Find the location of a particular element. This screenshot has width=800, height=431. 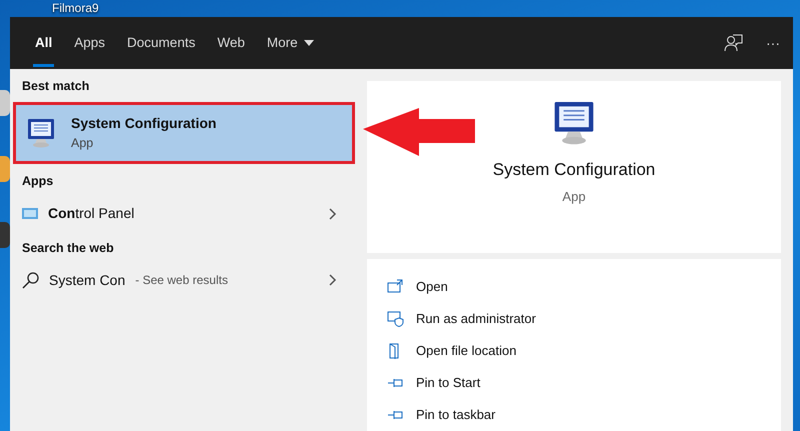

preview-title: System Configuration is located at coordinates (574, 170).